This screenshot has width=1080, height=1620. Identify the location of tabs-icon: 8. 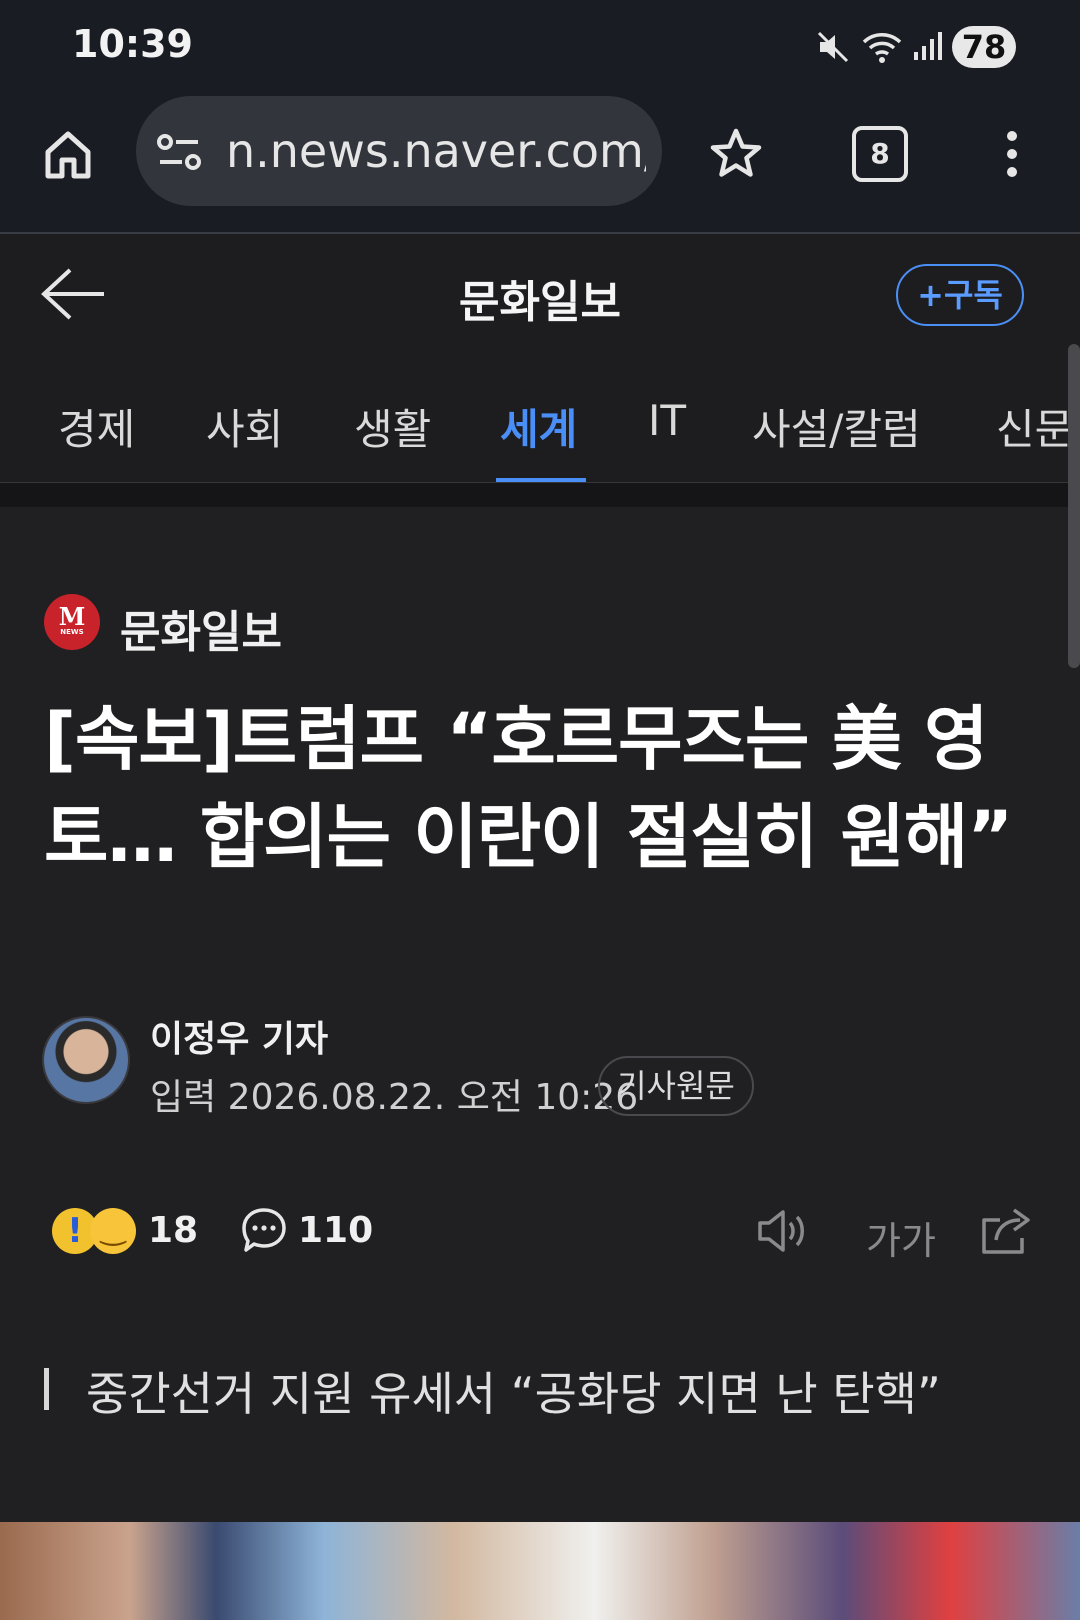
(880, 154).